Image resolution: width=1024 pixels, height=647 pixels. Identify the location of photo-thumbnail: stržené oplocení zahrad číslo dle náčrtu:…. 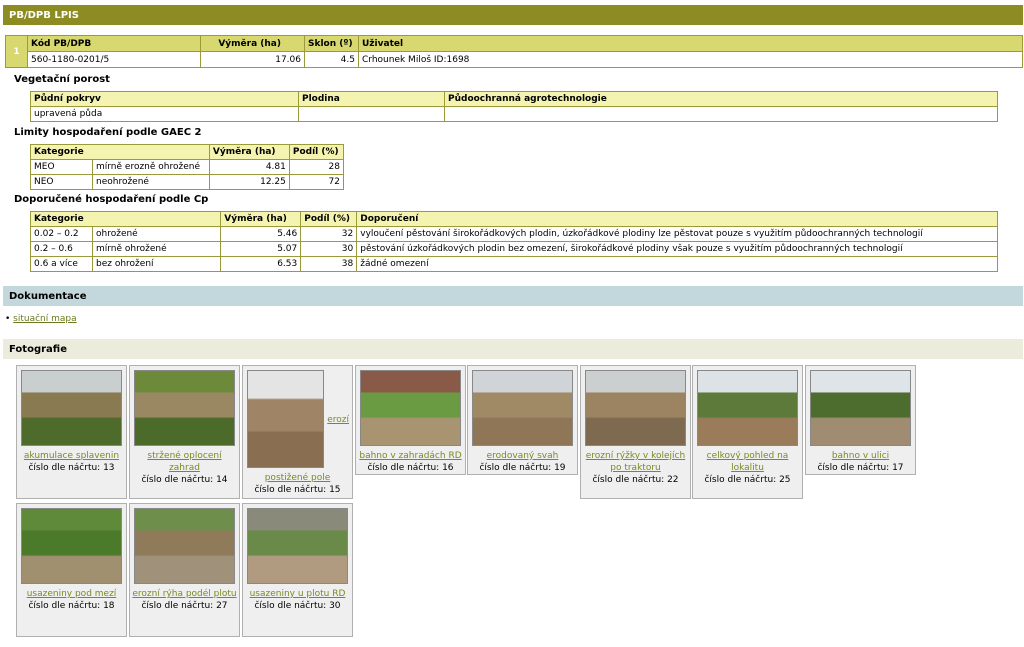
(184, 432).